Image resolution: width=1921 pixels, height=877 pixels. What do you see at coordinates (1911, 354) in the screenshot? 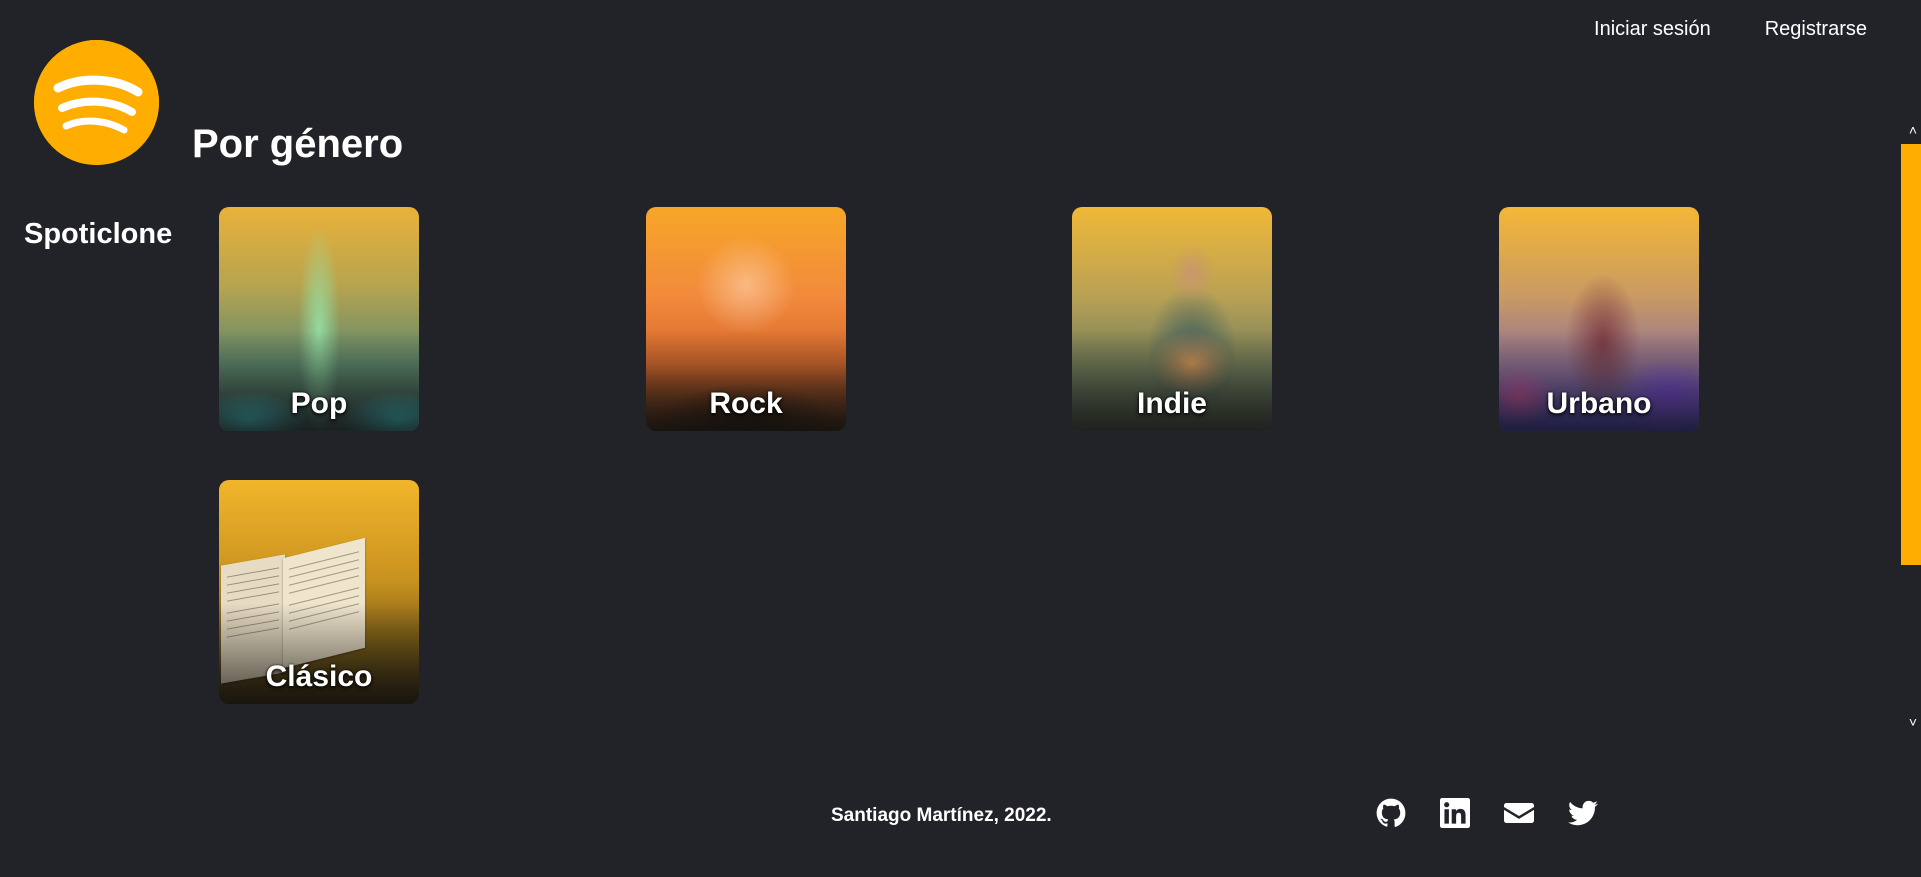
I see `scrollbar-thumb` at bounding box center [1911, 354].